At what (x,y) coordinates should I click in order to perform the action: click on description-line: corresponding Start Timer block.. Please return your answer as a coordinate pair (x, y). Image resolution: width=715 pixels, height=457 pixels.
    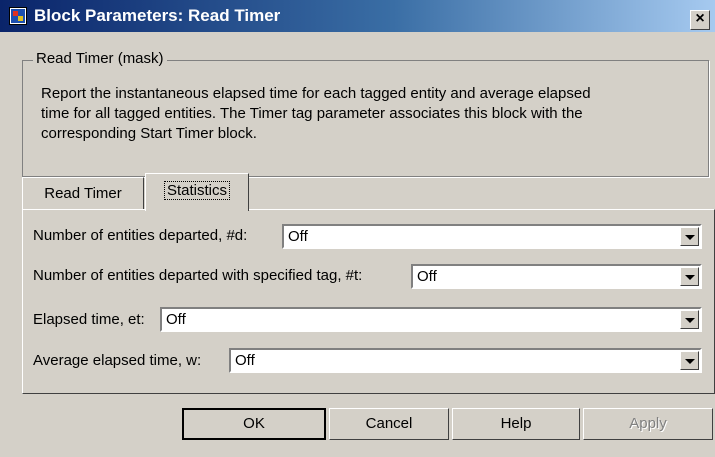
    Looking at the image, I should click on (149, 133).